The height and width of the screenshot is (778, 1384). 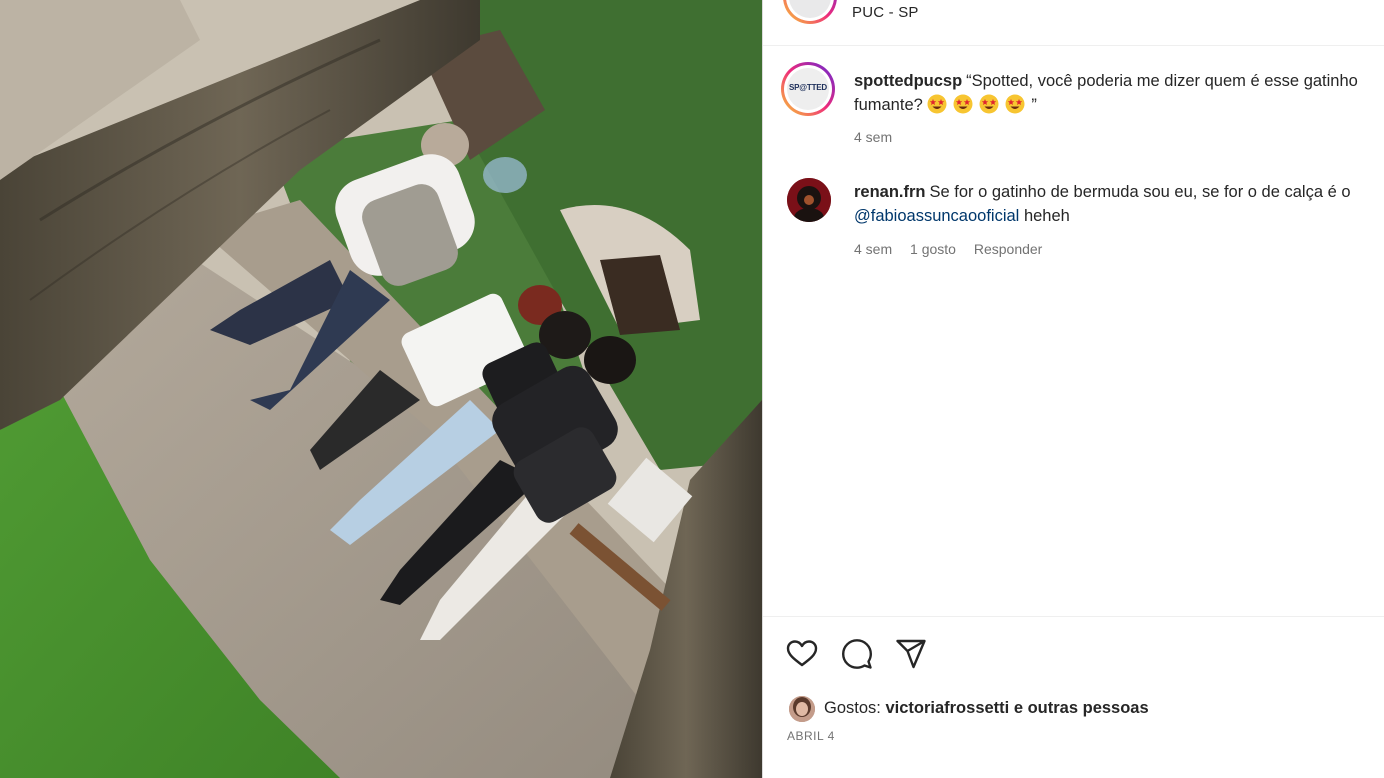 What do you see at coordinates (947, 708) in the screenshot?
I see `liker-username: victoriafrossetti` at bounding box center [947, 708].